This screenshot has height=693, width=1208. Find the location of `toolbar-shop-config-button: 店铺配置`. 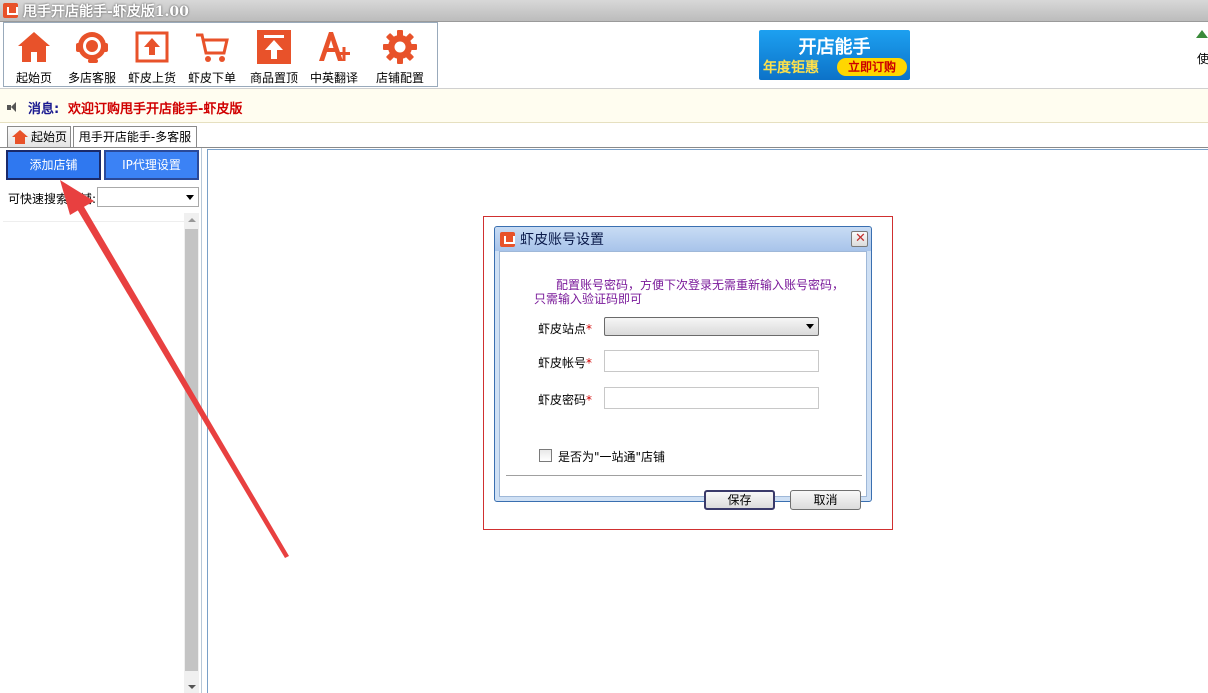

toolbar-shop-config-button: 店铺配置 is located at coordinates (400, 55).